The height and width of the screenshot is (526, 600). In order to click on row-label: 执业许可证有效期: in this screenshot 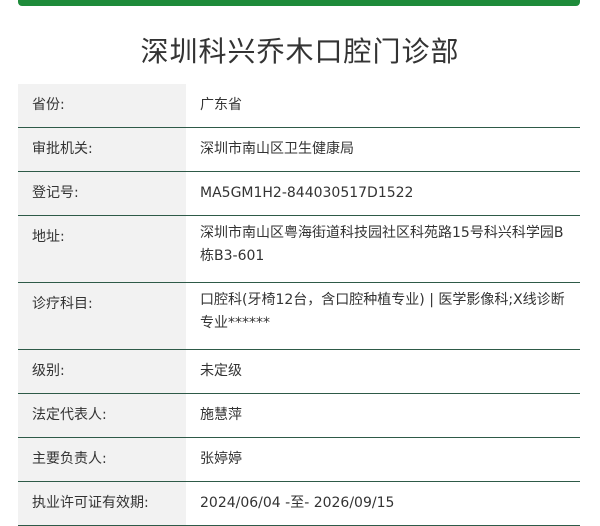, I will do `click(102, 503)`.